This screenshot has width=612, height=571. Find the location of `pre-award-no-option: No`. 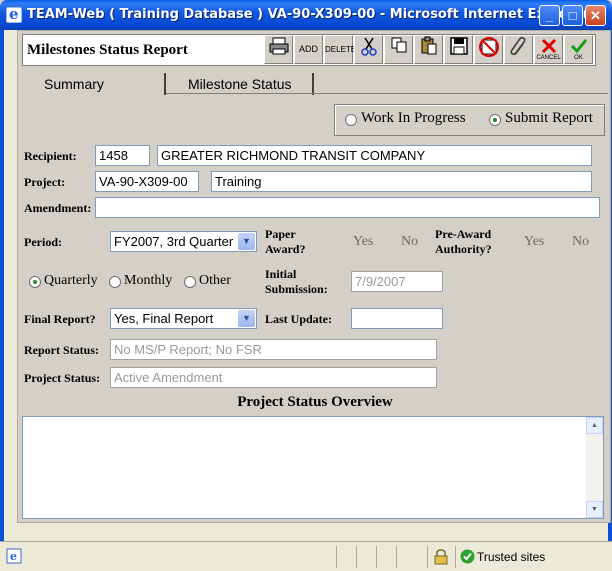

pre-award-no-option: No is located at coordinates (580, 242).